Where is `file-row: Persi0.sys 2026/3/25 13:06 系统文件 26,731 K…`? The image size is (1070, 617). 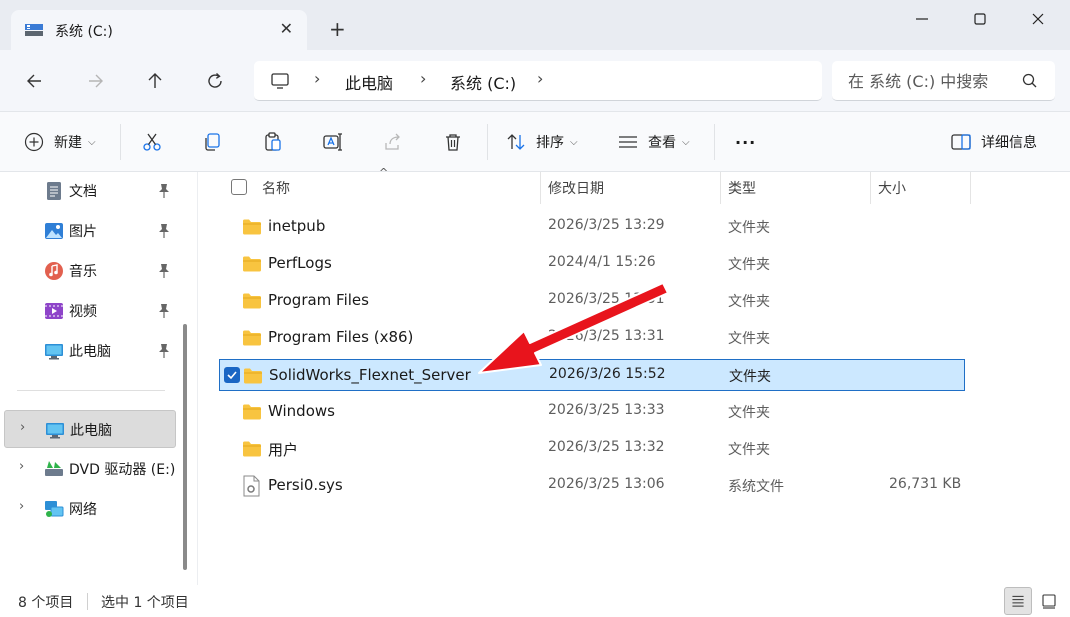
file-row: Persi0.sys 2026/3/25 13:06 系统文件 26,731 K… is located at coordinates (592, 486).